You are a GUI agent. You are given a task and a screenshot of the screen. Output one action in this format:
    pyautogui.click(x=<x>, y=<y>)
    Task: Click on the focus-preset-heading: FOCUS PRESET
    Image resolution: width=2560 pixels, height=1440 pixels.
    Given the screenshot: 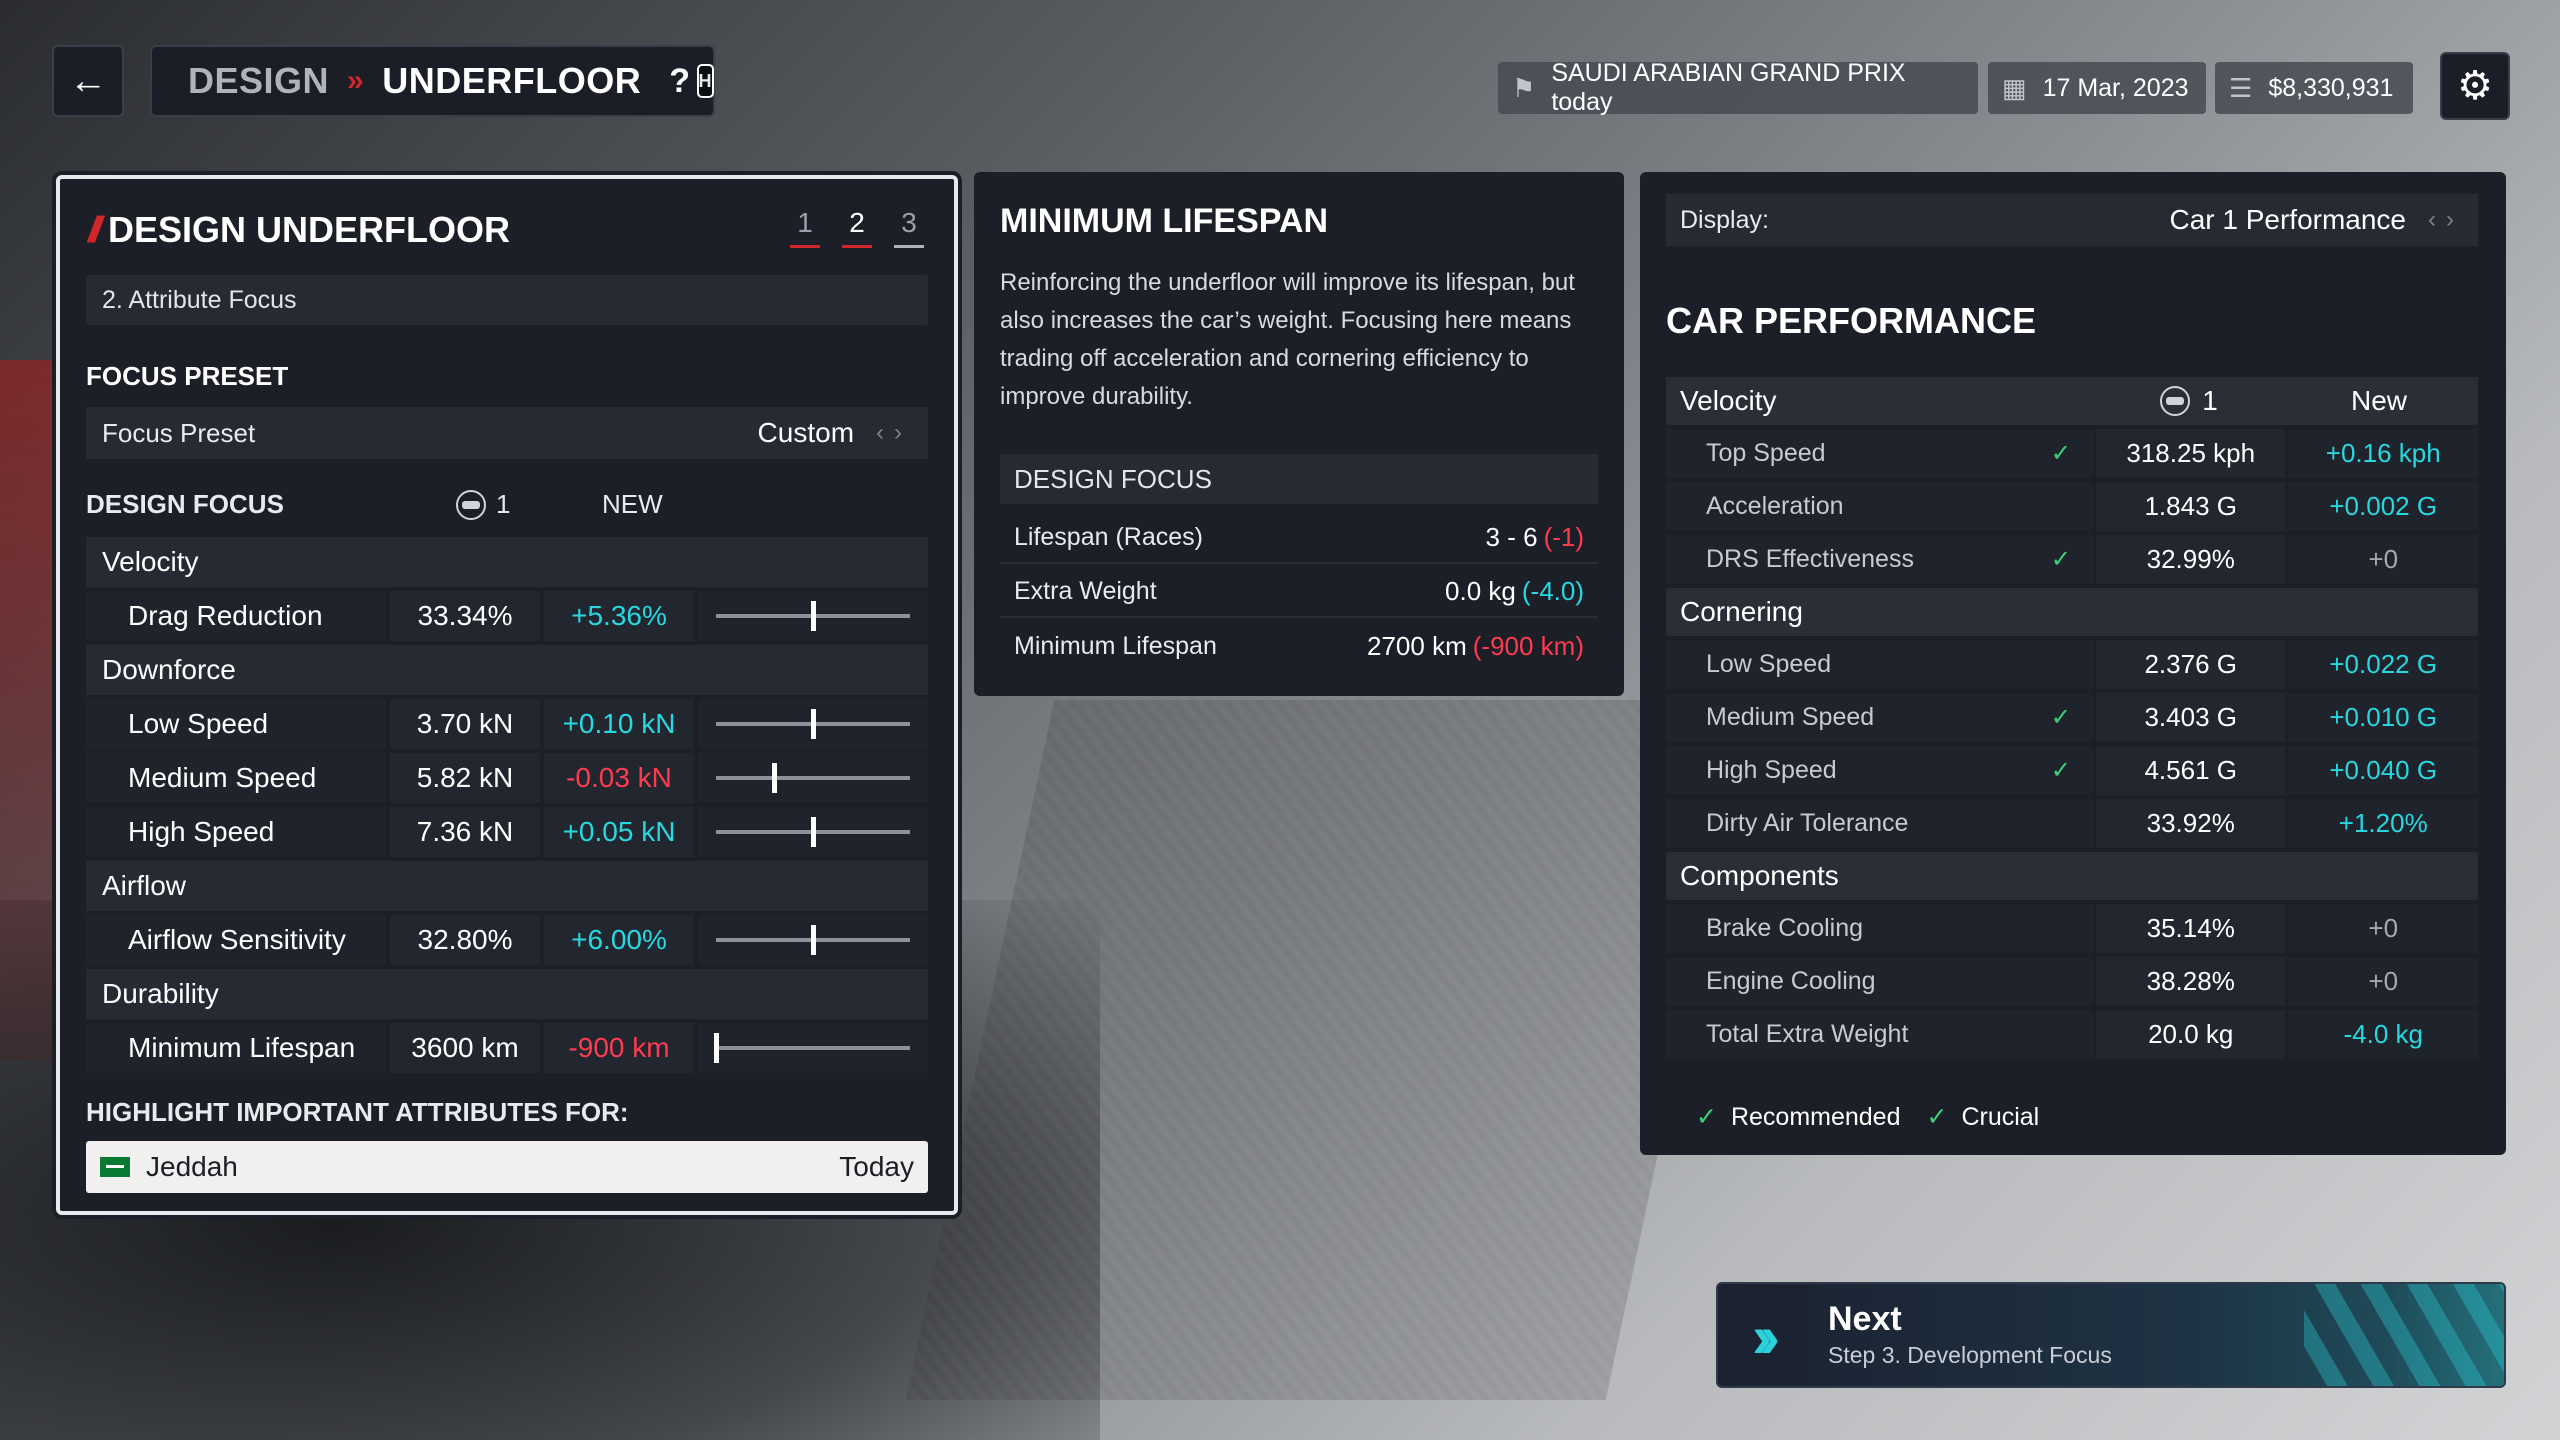 What is the action you would take?
    pyautogui.click(x=187, y=376)
    